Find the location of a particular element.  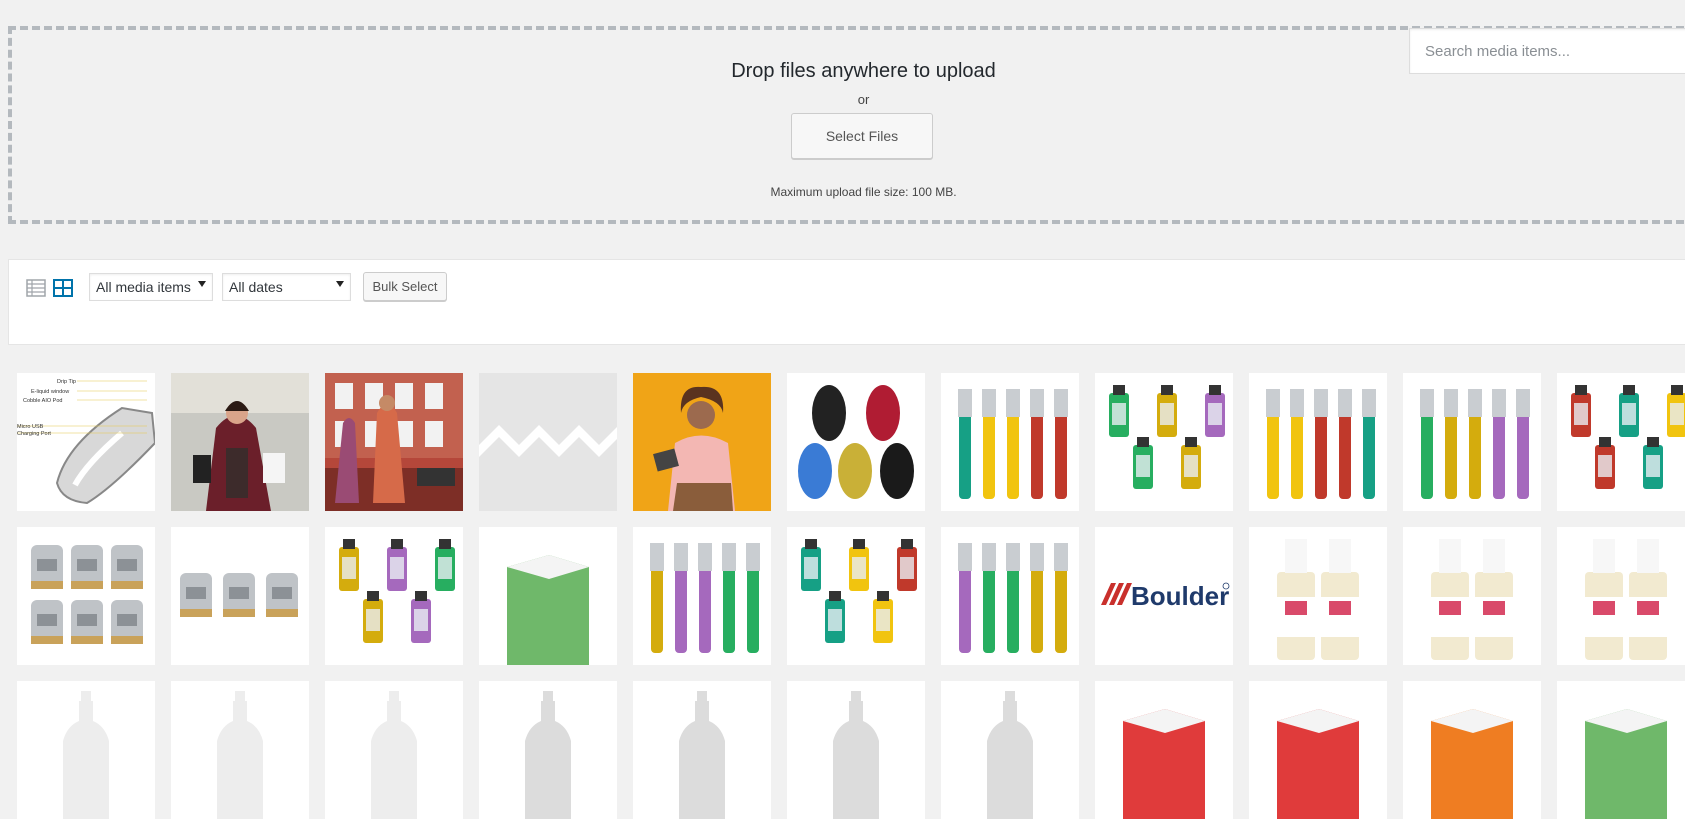

media-type-filter-value: All media items is located at coordinates (143, 287).